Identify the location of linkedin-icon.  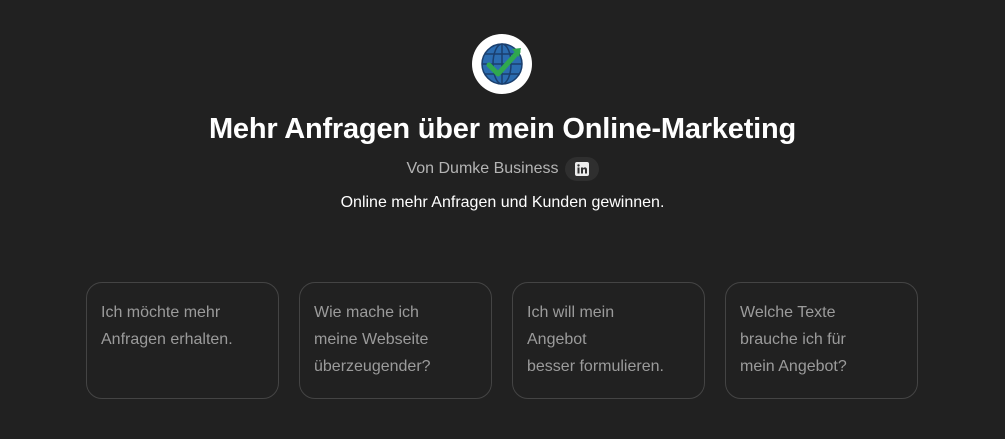
(581, 169).